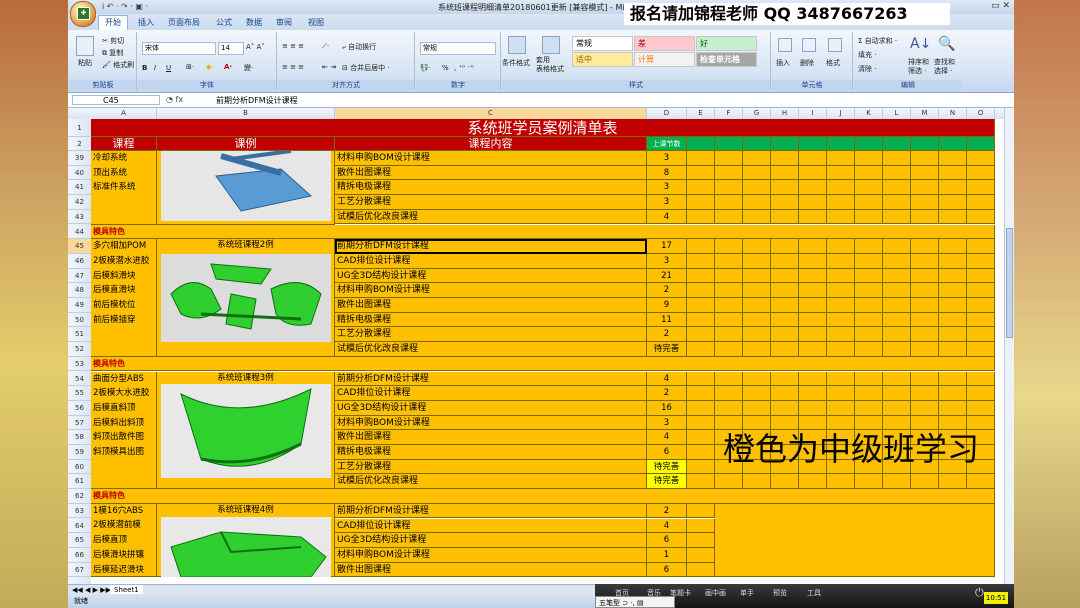 The image size is (1080, 608). I want to click on row-header: 50, so click(79, 320).